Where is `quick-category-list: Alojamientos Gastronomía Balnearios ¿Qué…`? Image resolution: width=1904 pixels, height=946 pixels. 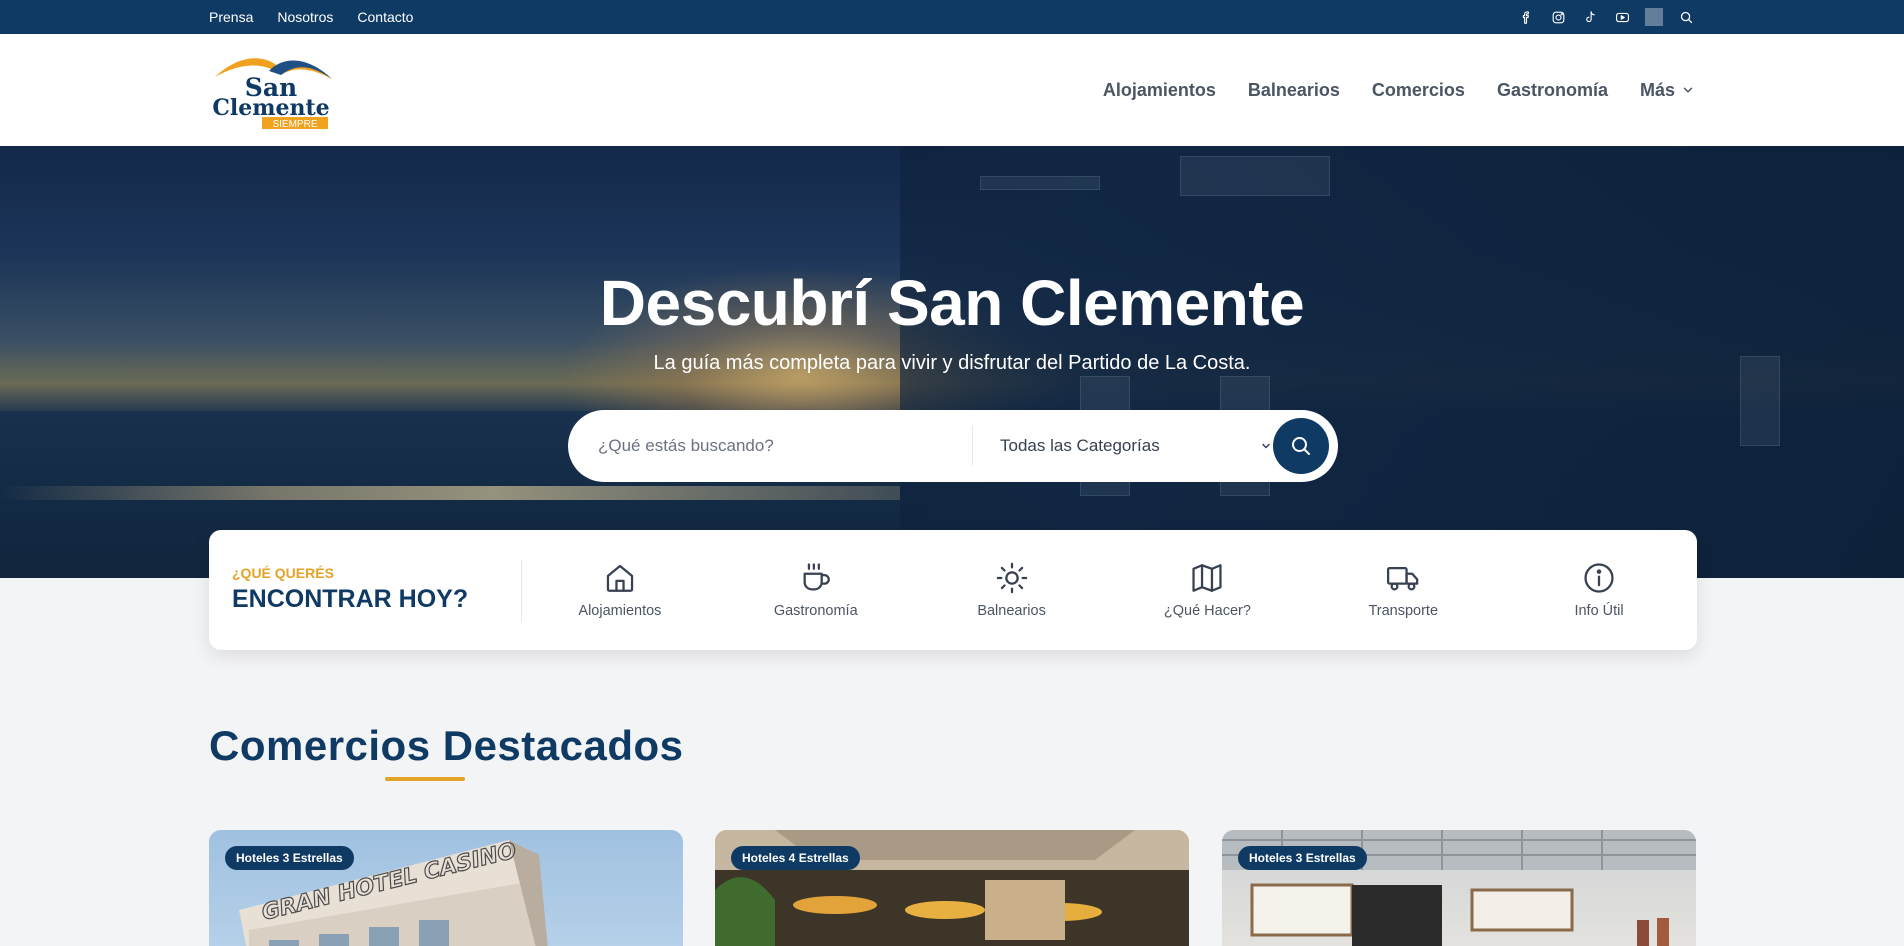 quick-category-list: Alojamientos Gastronomía Balnearios ¿Qué… is located at coordinates (1109, 590).